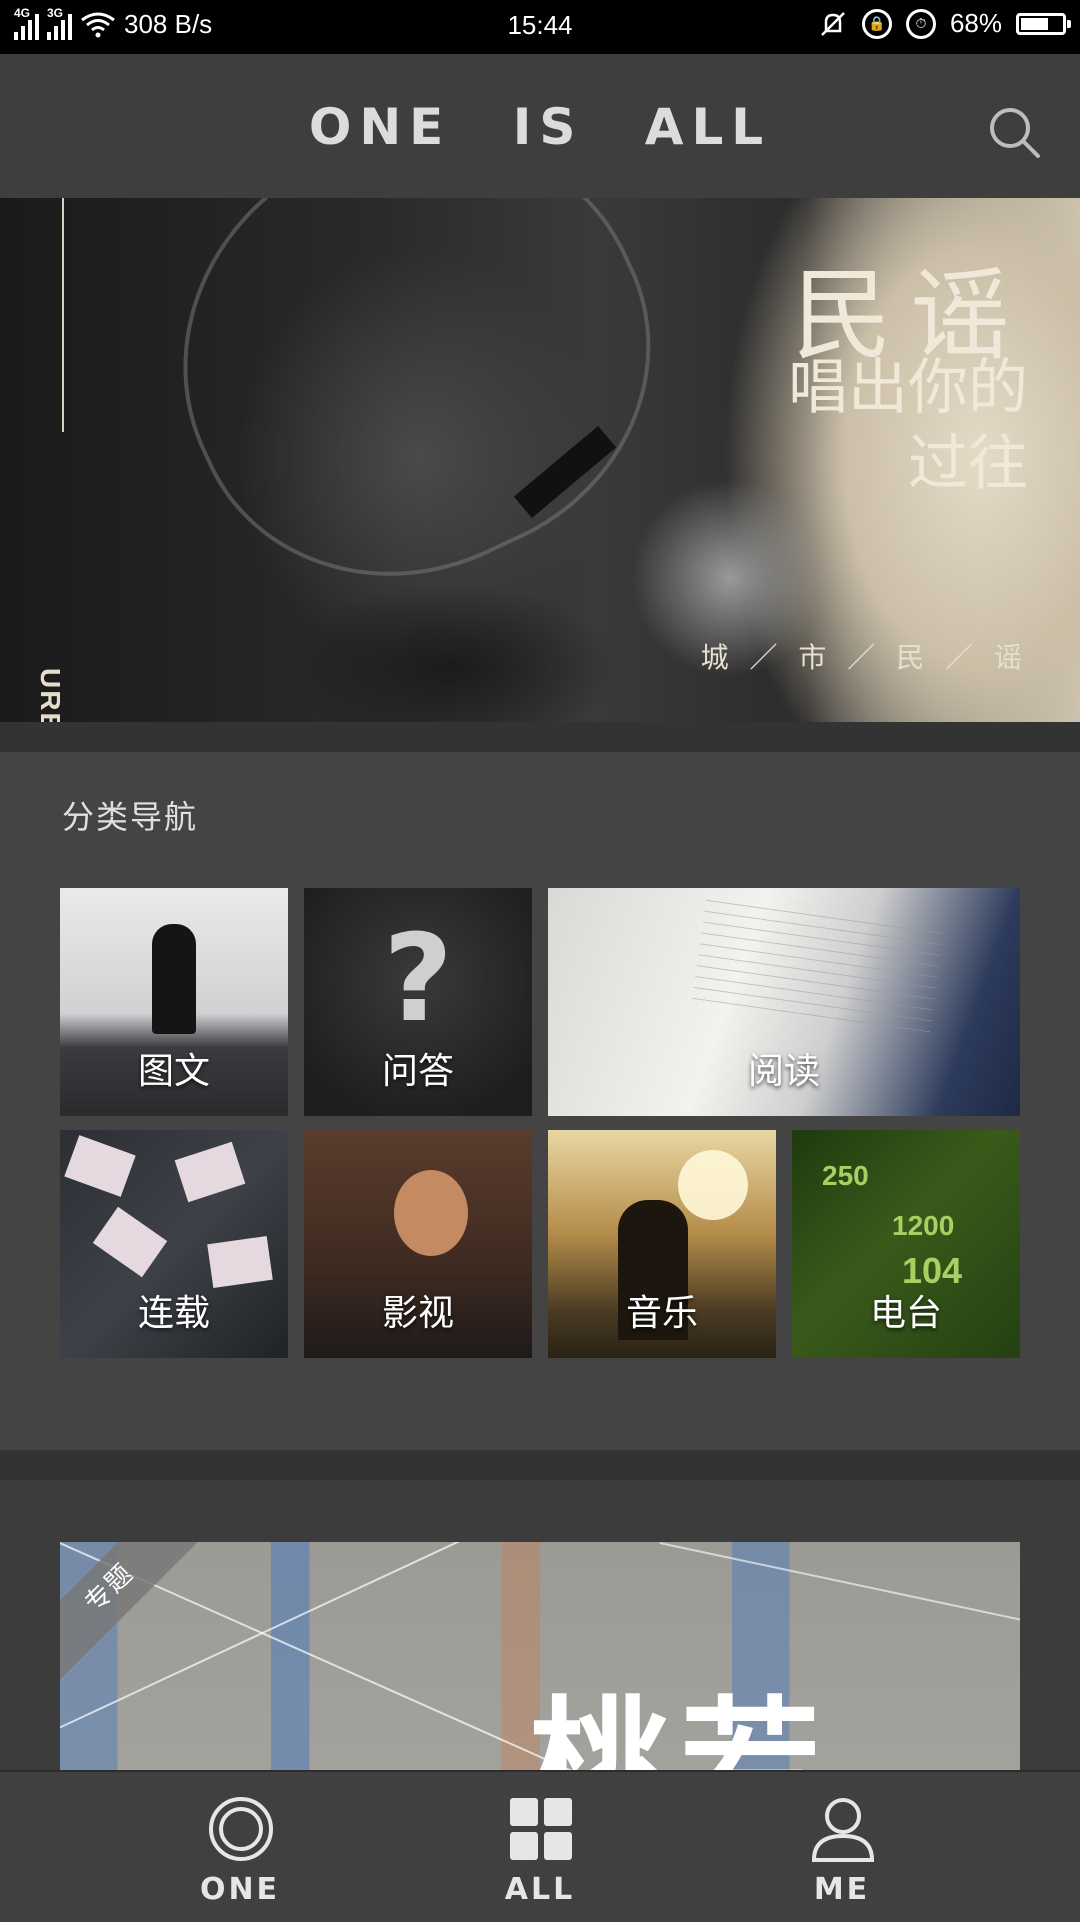  Describe the element at coordinates (818, 966) in the screenshot. I see `book-page-image` at that location.